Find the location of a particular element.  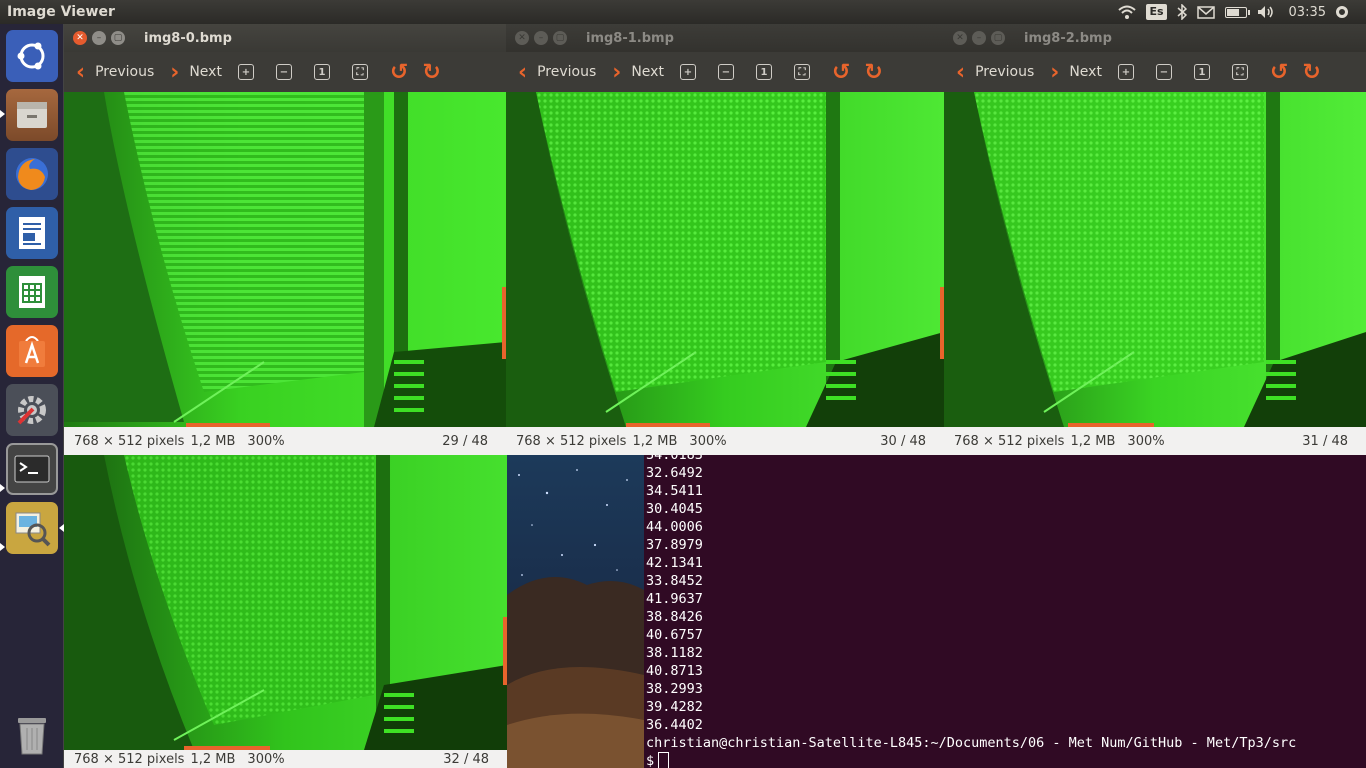

image-position: 31 / 48 is located at coordinates (1325, 441).